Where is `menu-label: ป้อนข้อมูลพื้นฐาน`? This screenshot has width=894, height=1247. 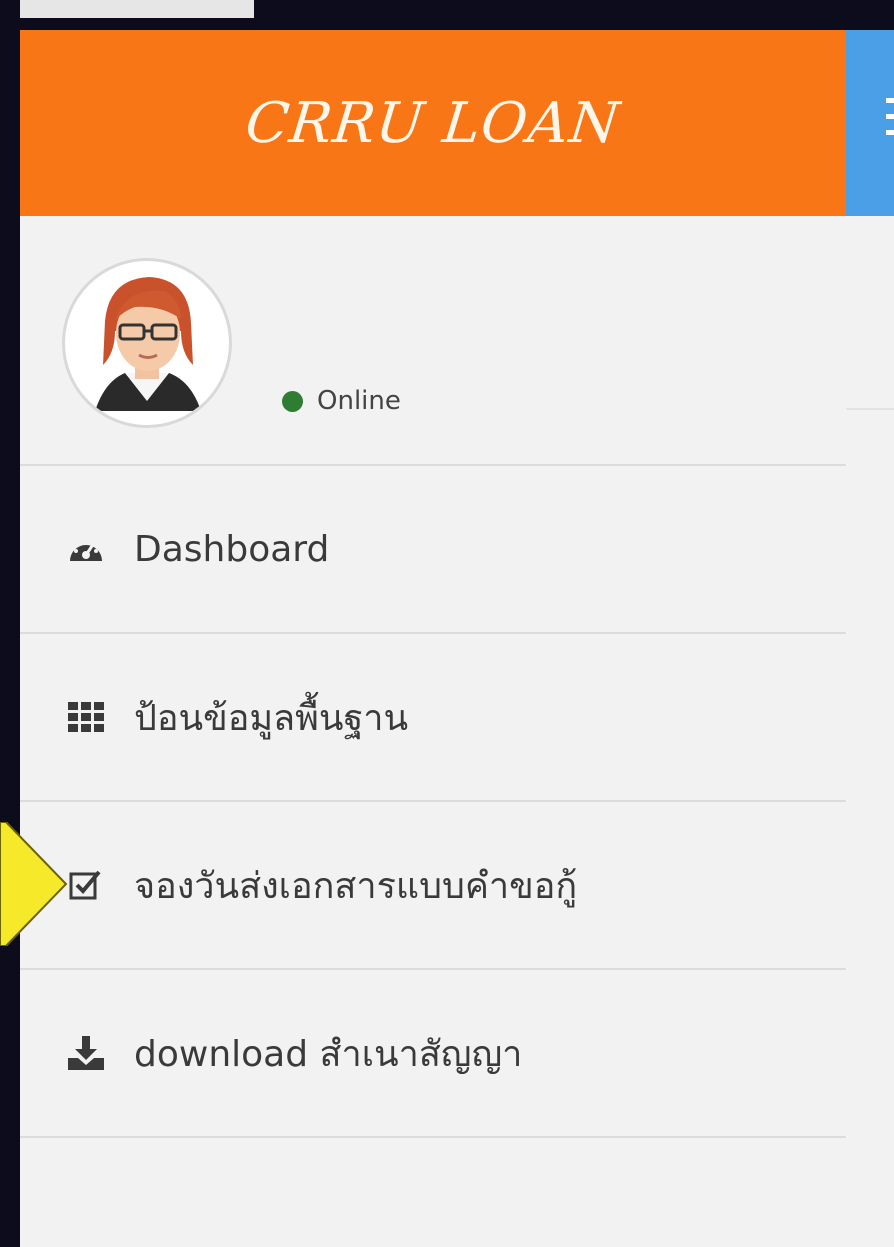
menu-label: ป้อนข้อมูลพื้นฐาน is located at coordinates (271, 718).